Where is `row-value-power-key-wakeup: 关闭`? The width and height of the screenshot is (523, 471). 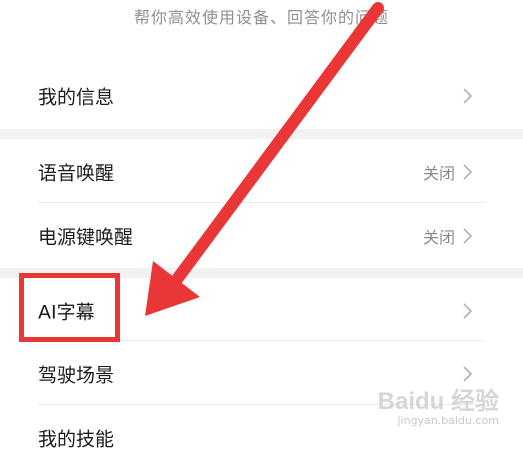
row-value-power-key-wakeup: 关闭 is located at coordinates (438, 237).